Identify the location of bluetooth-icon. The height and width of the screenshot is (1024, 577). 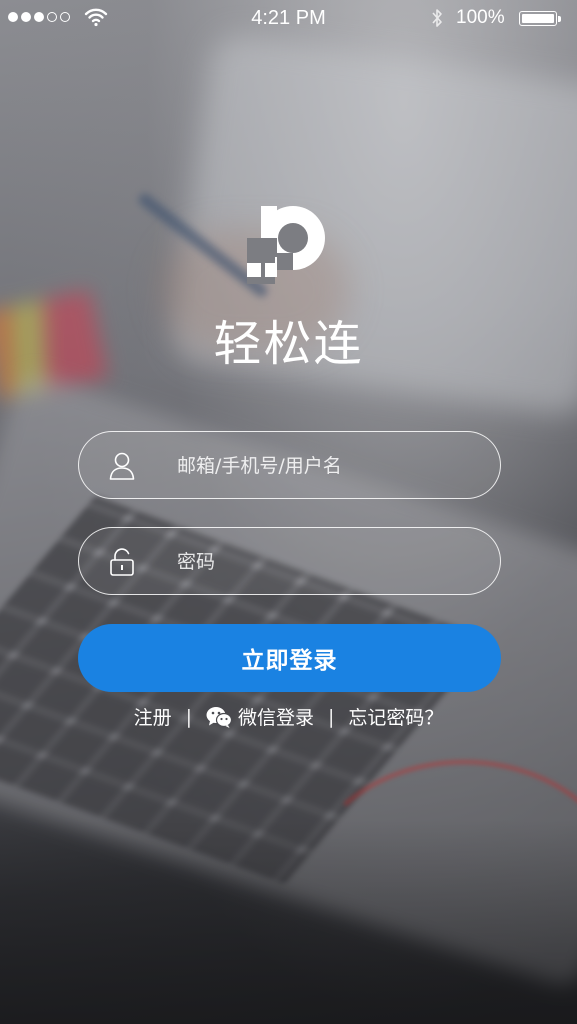
(437, 18).